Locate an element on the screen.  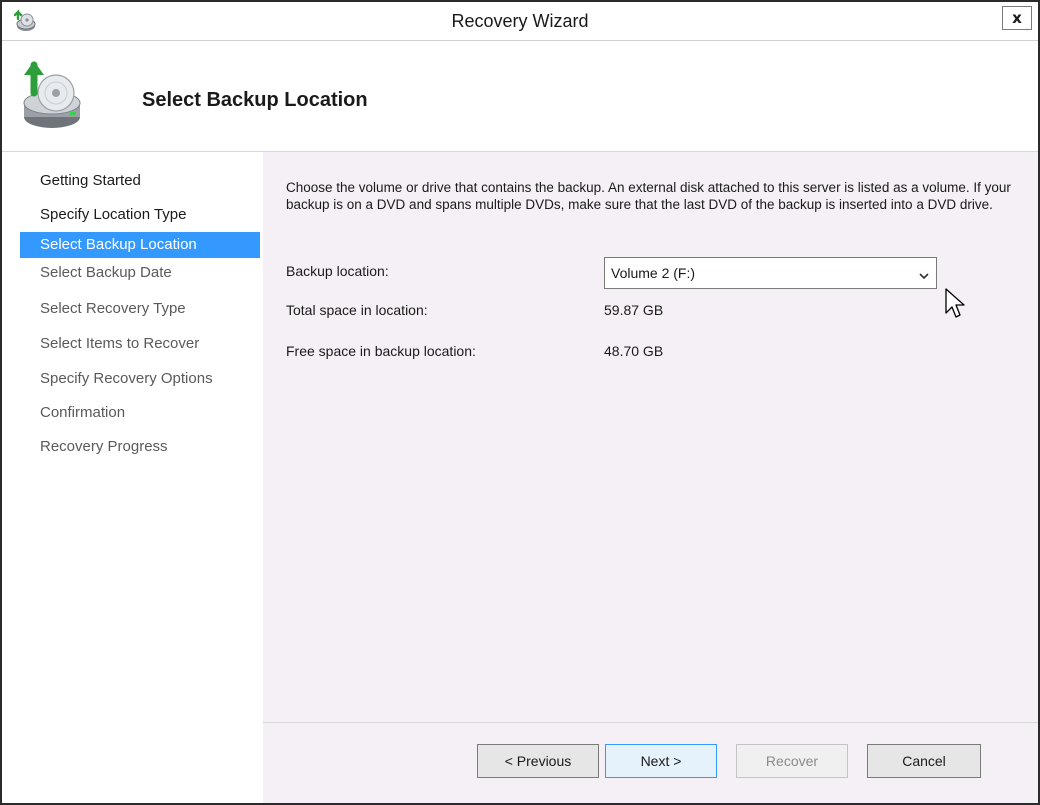
window-title: Recovery Wizard is located at coordinates (520, 21).